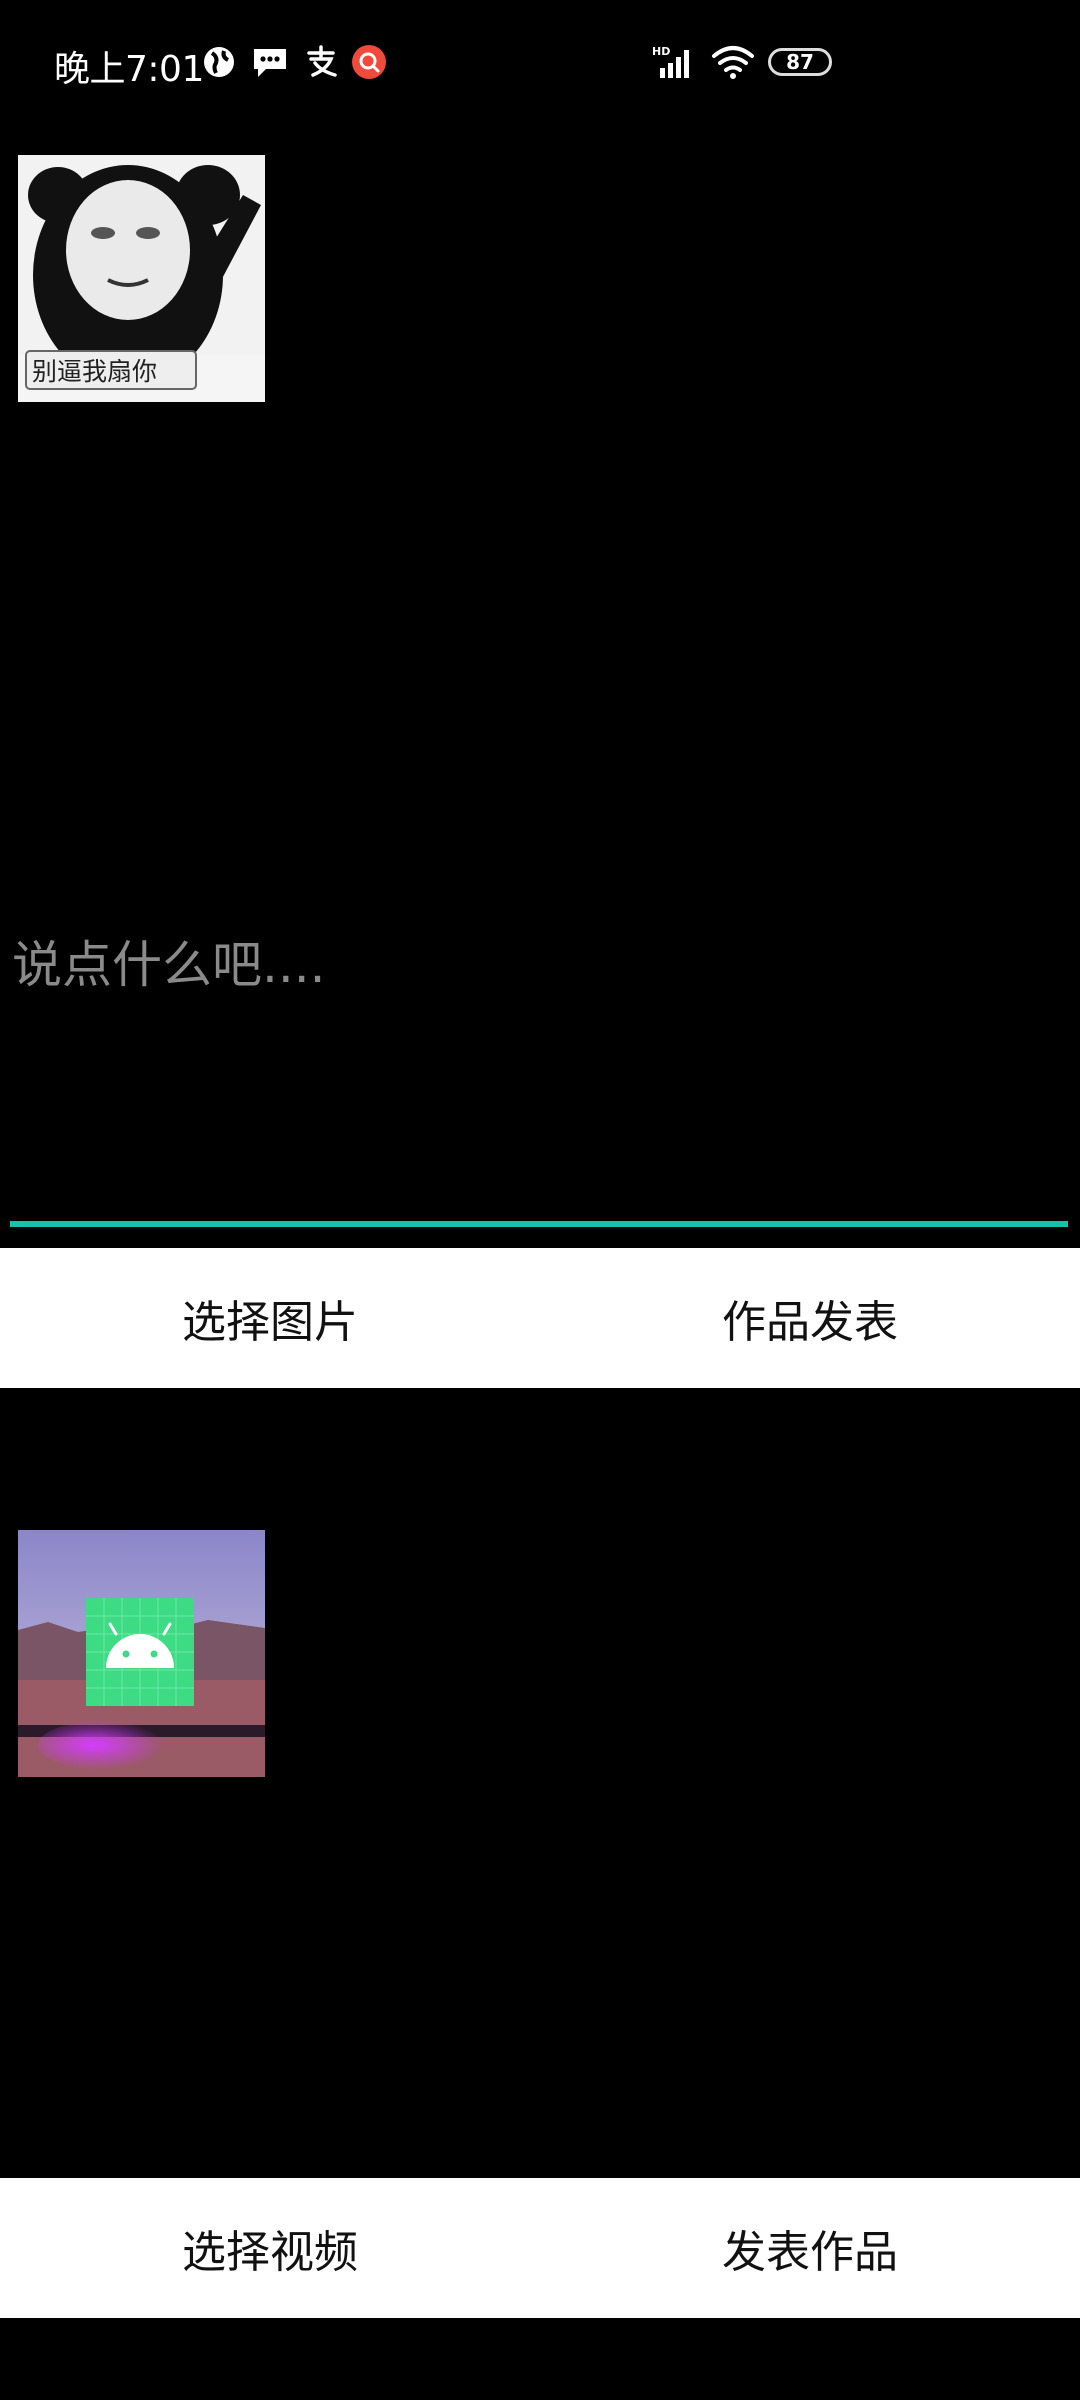  I want to click on selected-video-thumbnail, so click(141, 1653).